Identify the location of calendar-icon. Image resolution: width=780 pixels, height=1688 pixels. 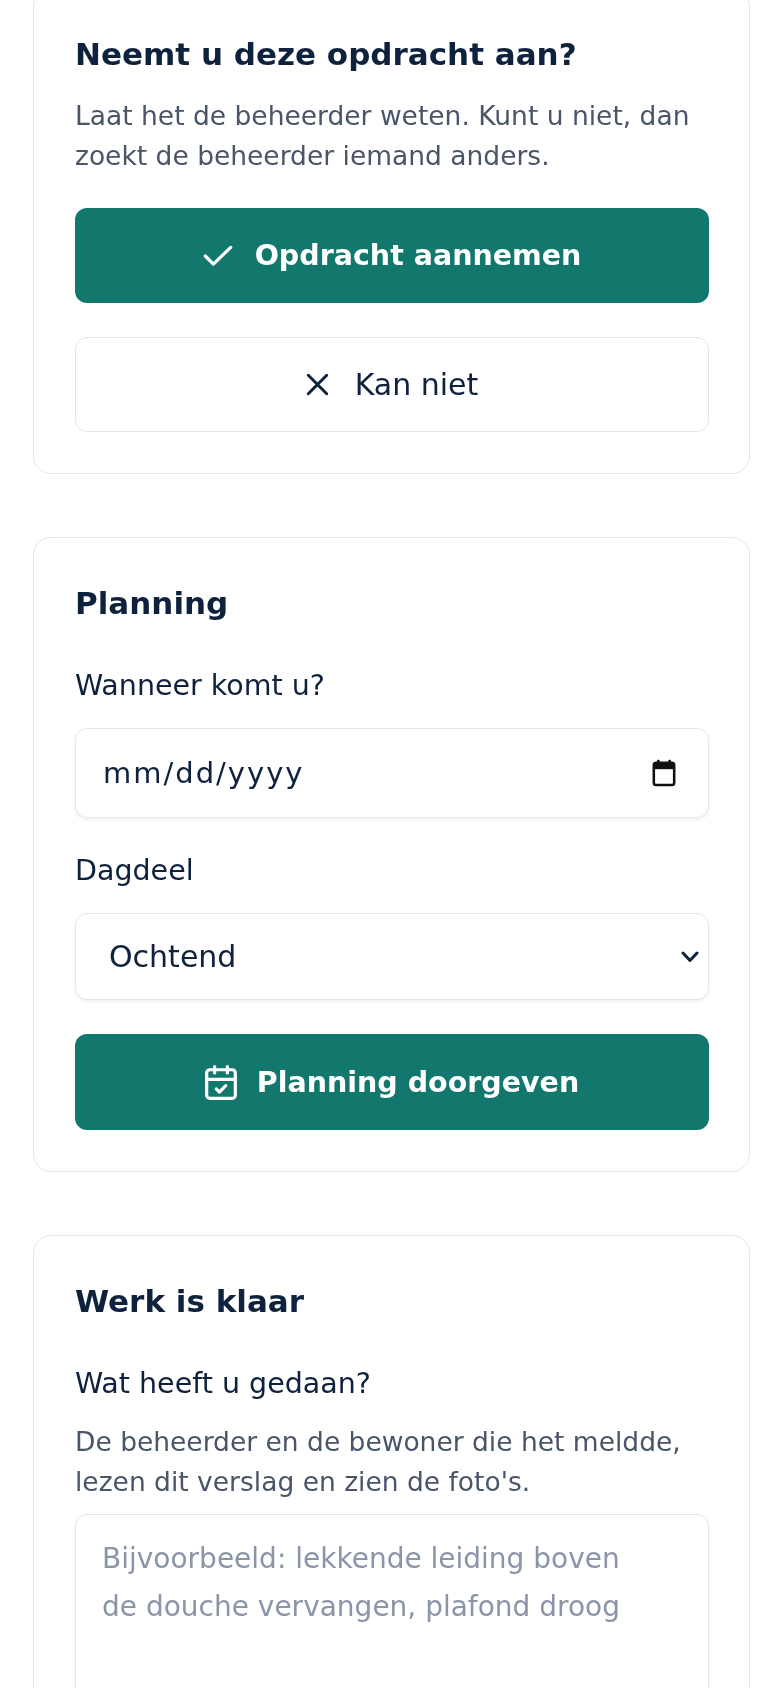
(664, 773).